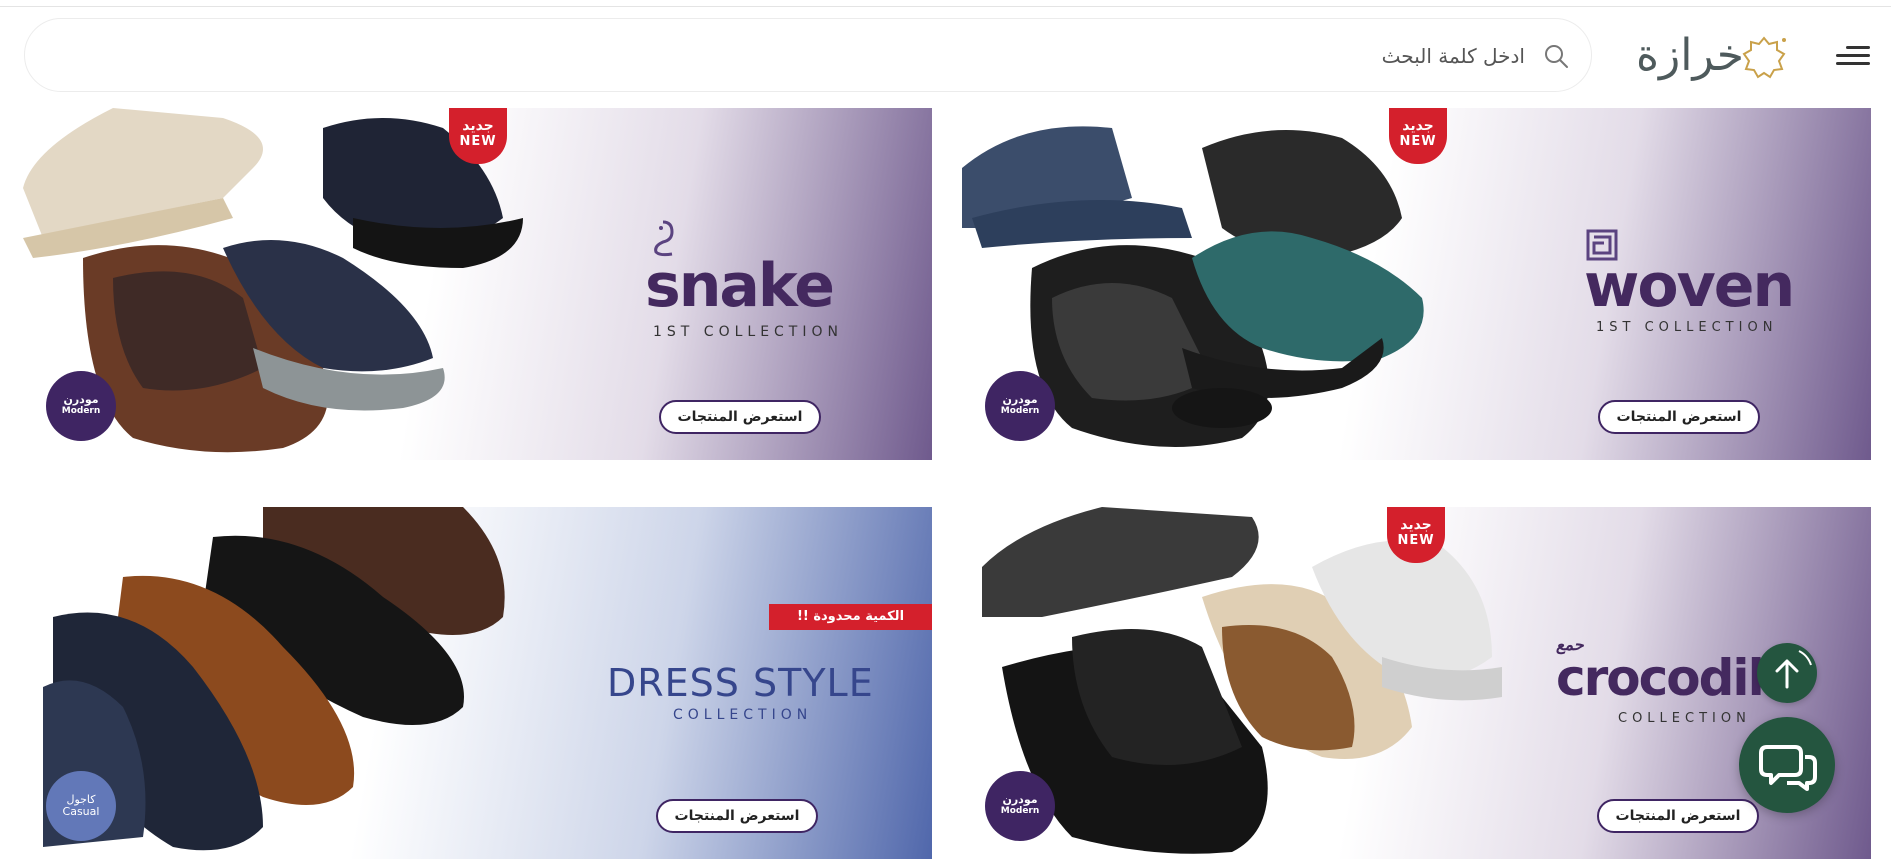 The height and width of the screenshot is (868, 1891). Describe the element at coordinates (1556, 56) in the screenshot. I see `search-icon` at that location.